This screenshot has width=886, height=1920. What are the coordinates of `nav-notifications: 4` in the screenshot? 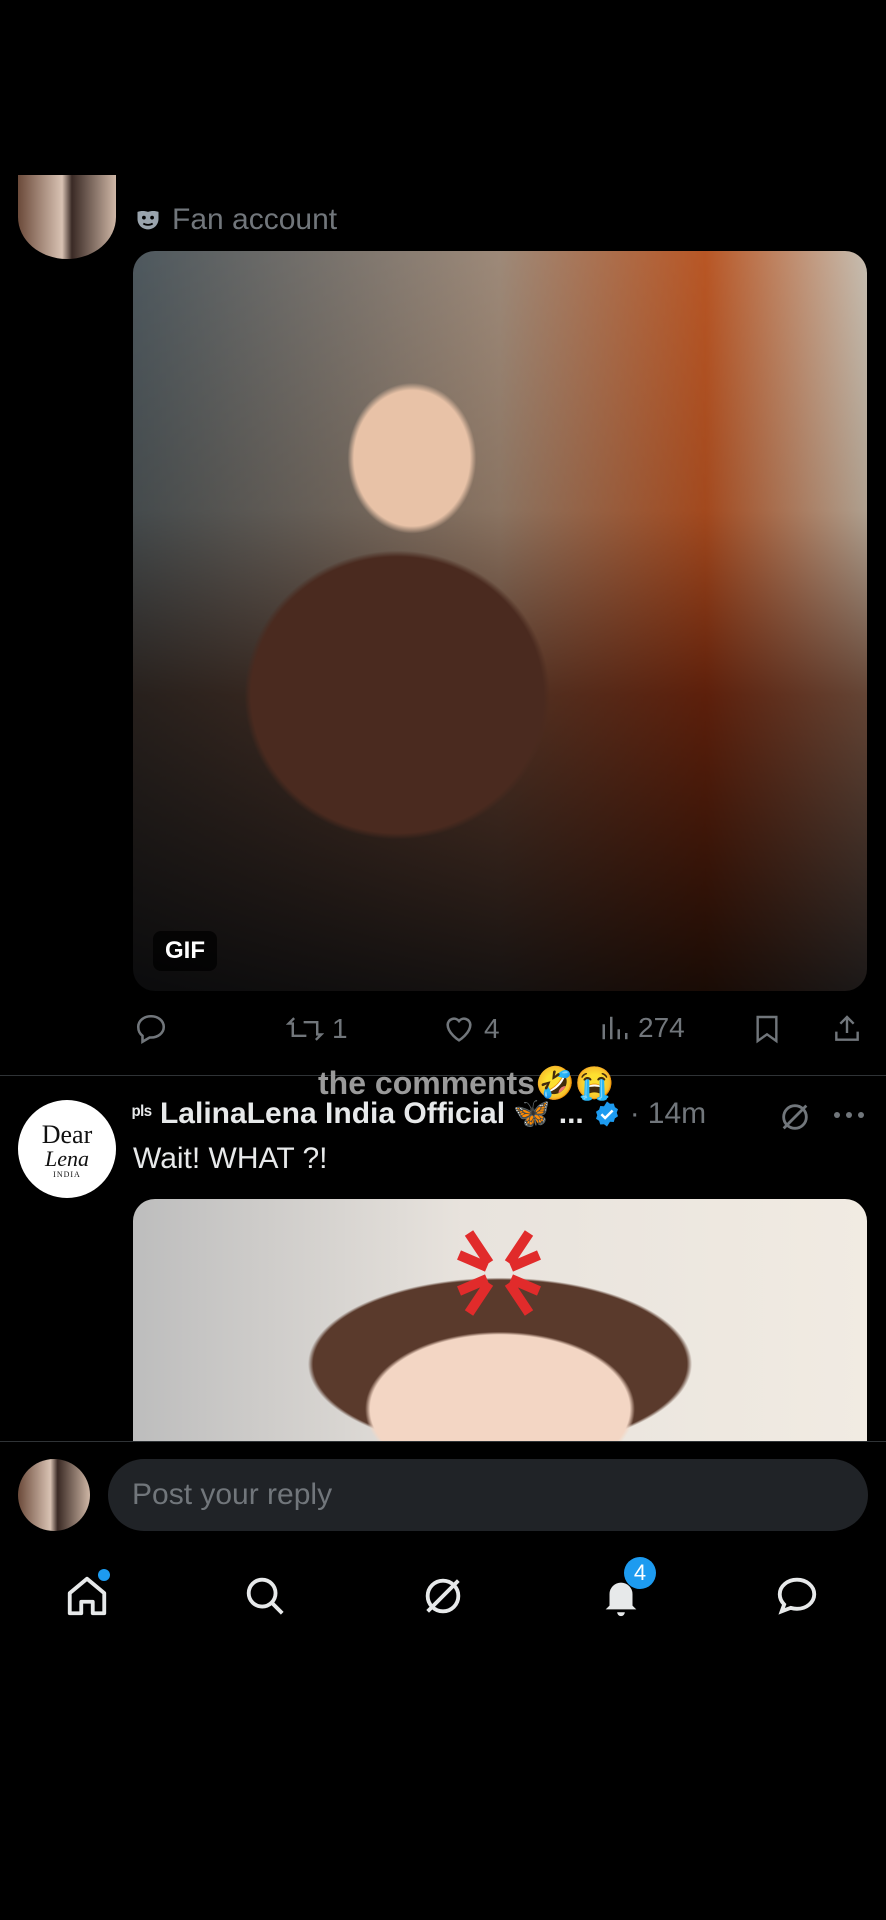 It's located at (627, 1588).